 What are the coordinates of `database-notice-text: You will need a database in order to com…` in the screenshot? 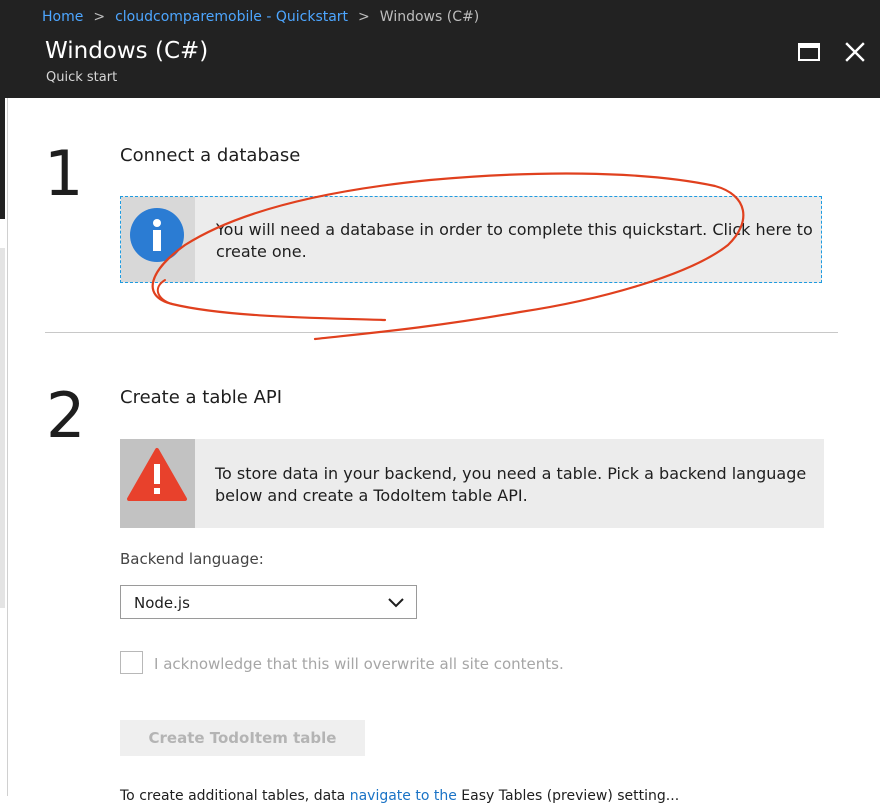 It's located at (514, 241).